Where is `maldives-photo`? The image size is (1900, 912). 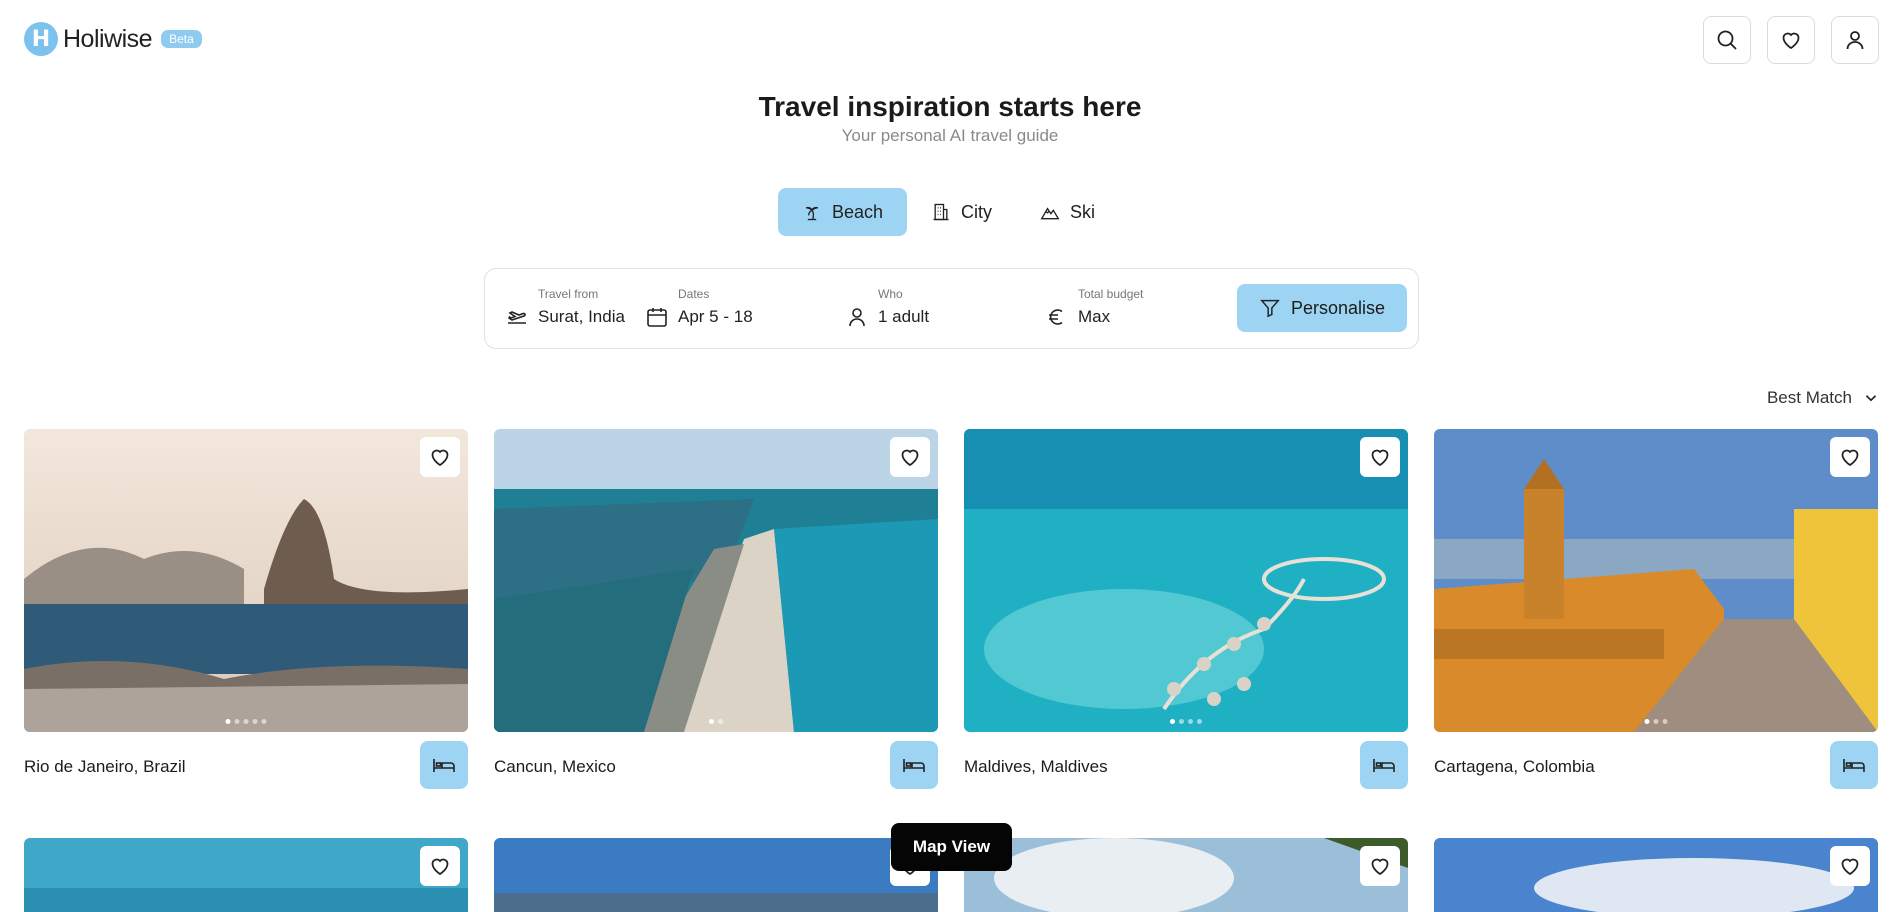
maldives-photo is located at coordinates (1186, 580).